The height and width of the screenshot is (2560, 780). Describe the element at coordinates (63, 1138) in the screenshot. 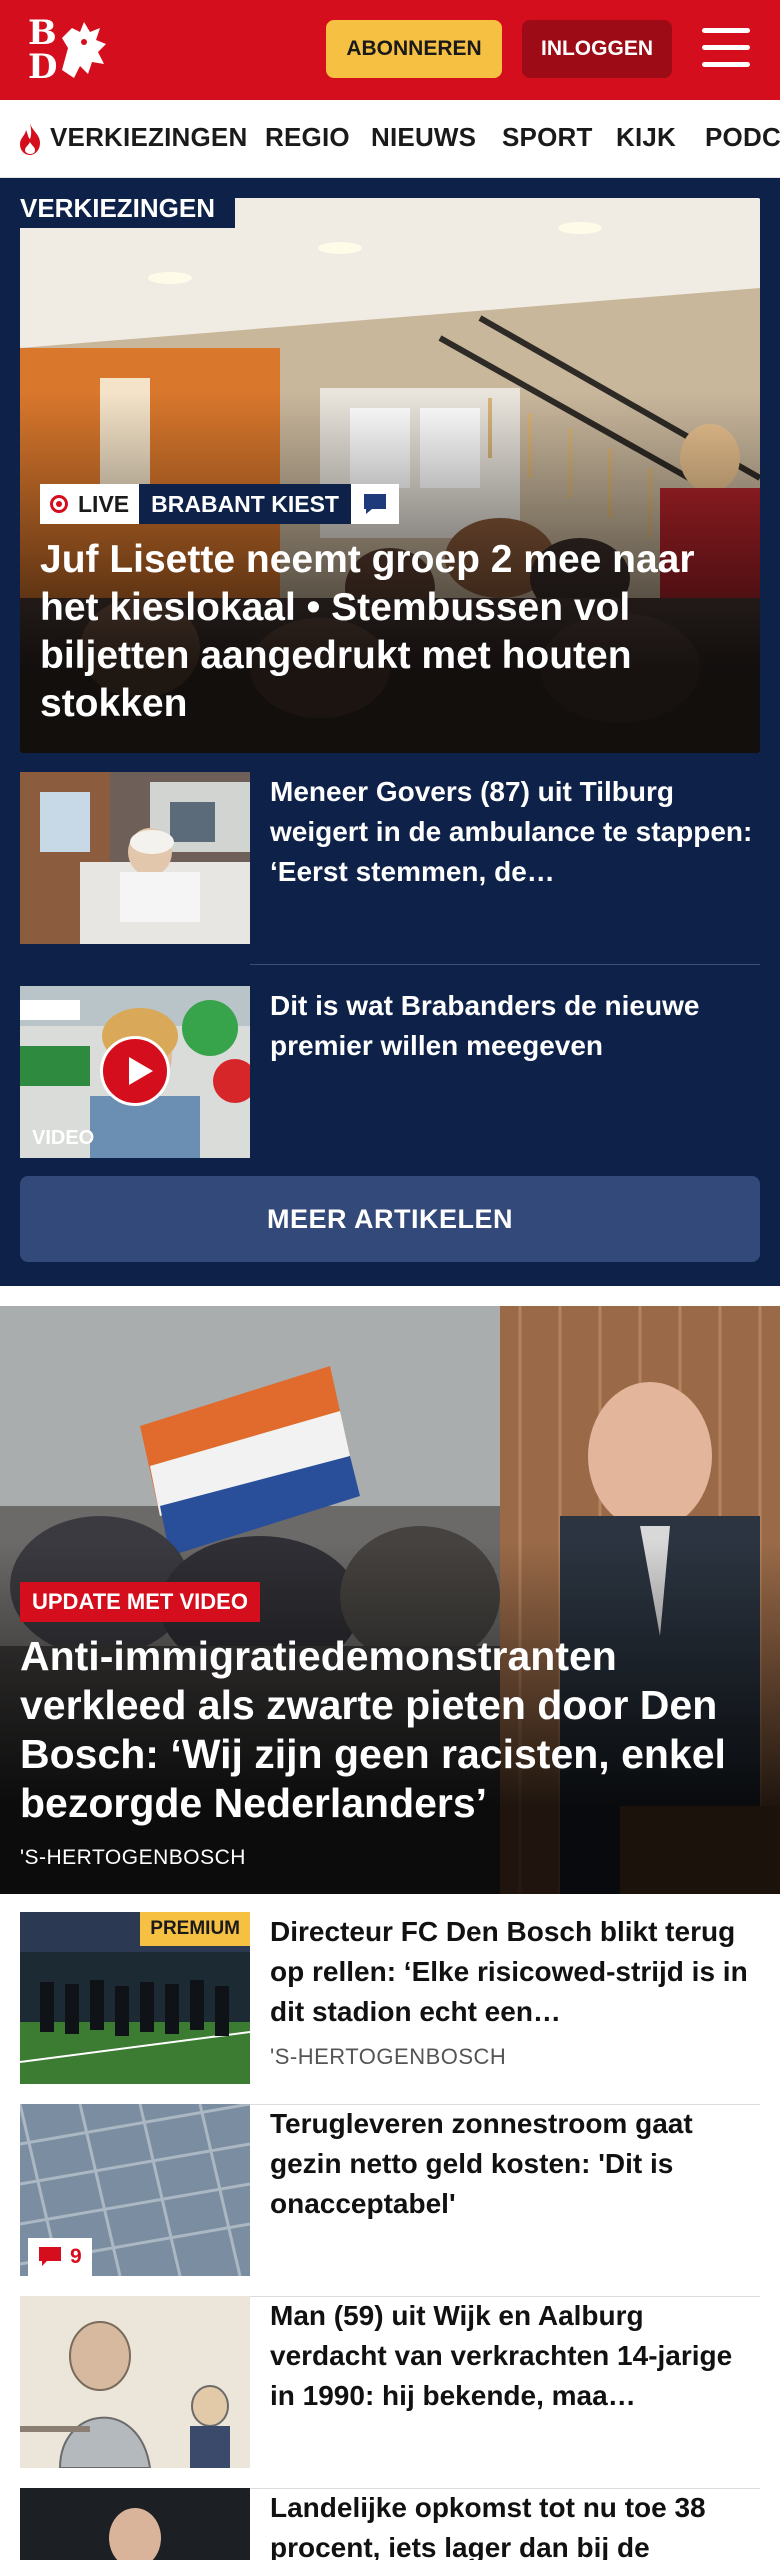

I see `video-label: VIDEO` at that location.